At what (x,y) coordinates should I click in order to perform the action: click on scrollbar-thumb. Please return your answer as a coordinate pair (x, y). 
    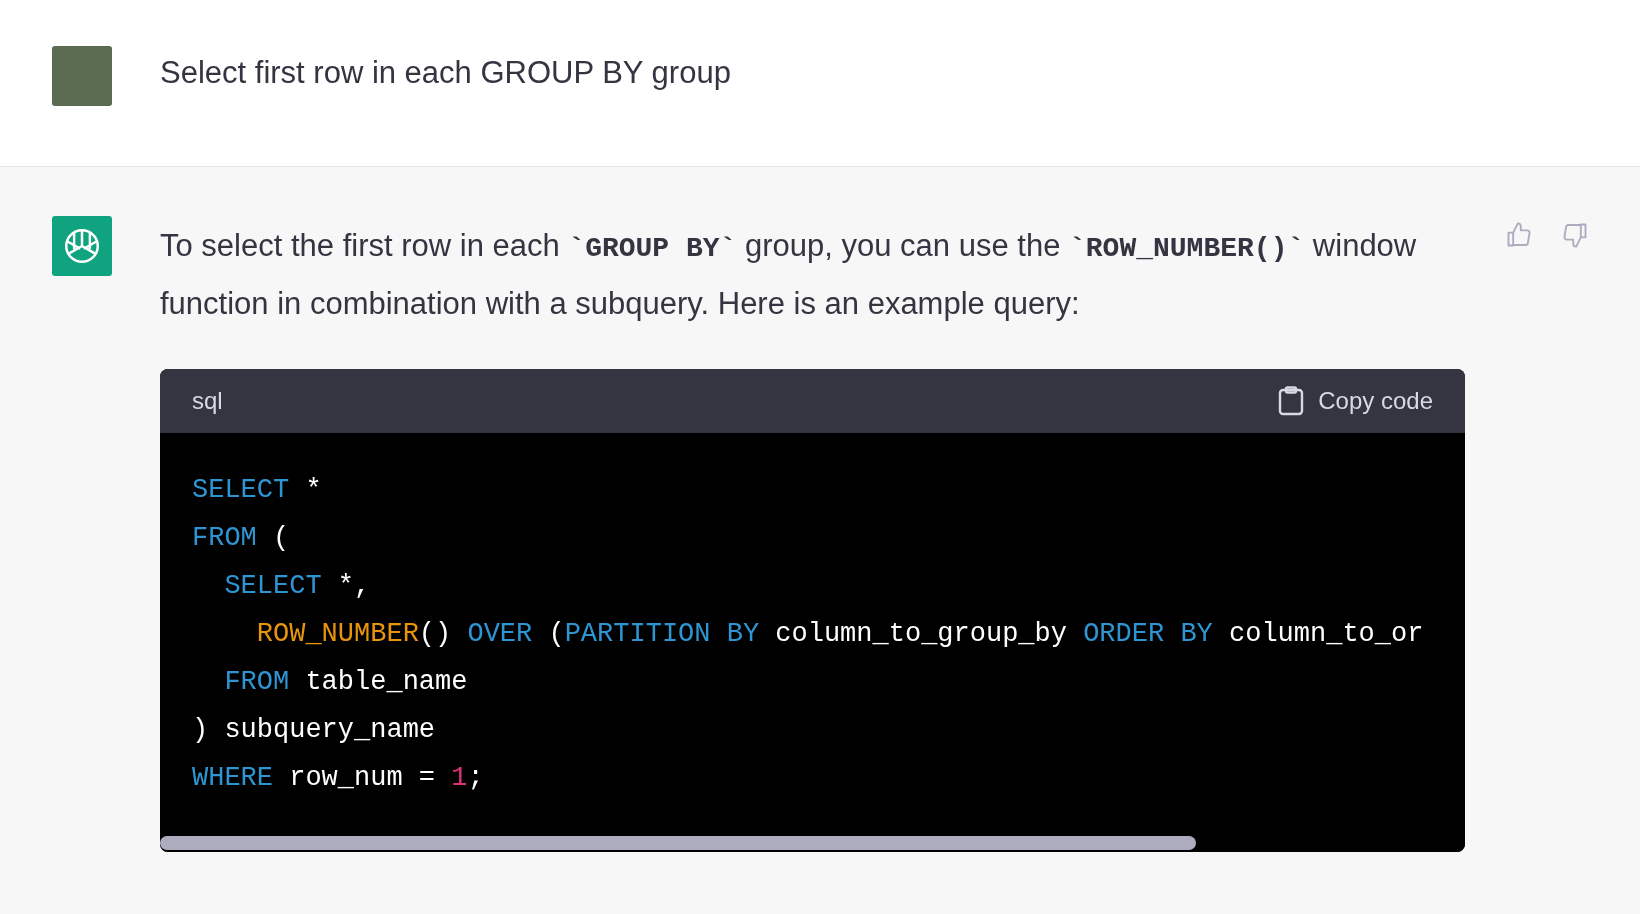
    Looking at the image, I should click on (678, 843).